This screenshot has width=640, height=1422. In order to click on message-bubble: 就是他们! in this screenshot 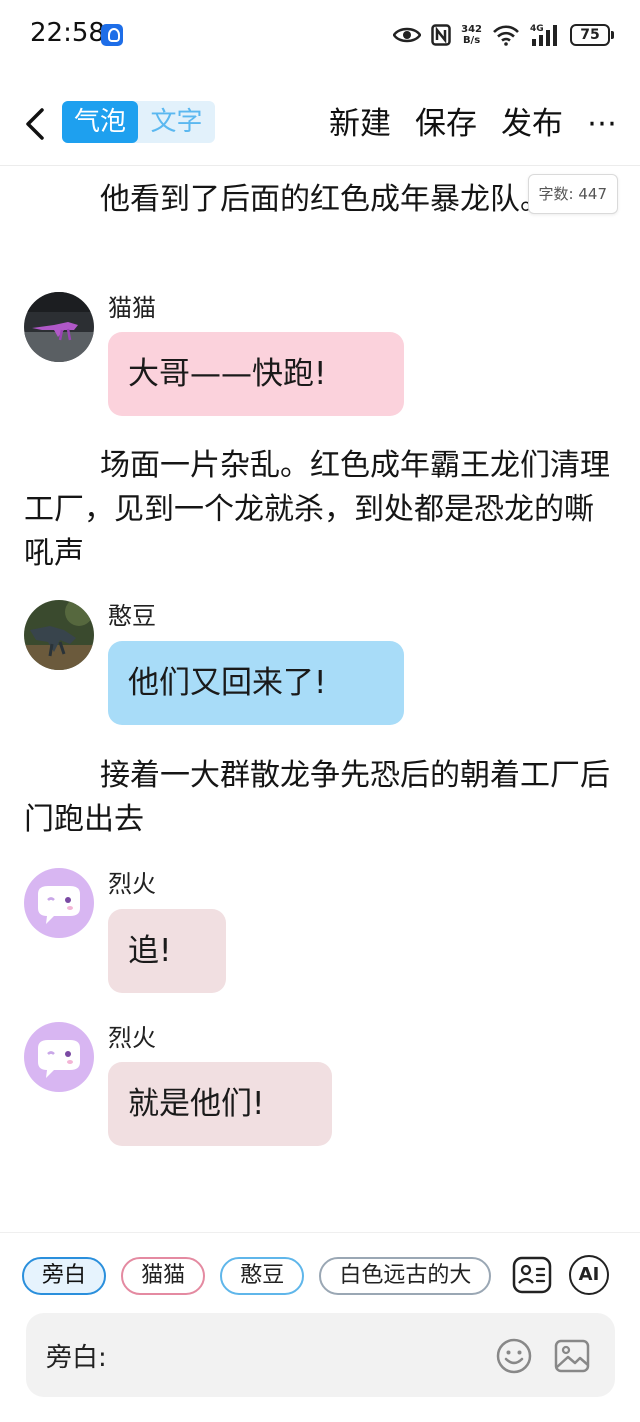, I will do `click(220, 1104)`.